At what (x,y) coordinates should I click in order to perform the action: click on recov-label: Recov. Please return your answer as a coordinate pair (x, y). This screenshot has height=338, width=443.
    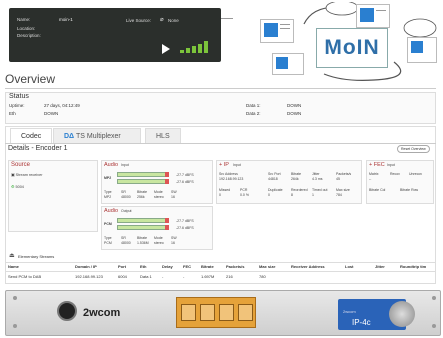
    Looking at the image, I should click on (395, 174).